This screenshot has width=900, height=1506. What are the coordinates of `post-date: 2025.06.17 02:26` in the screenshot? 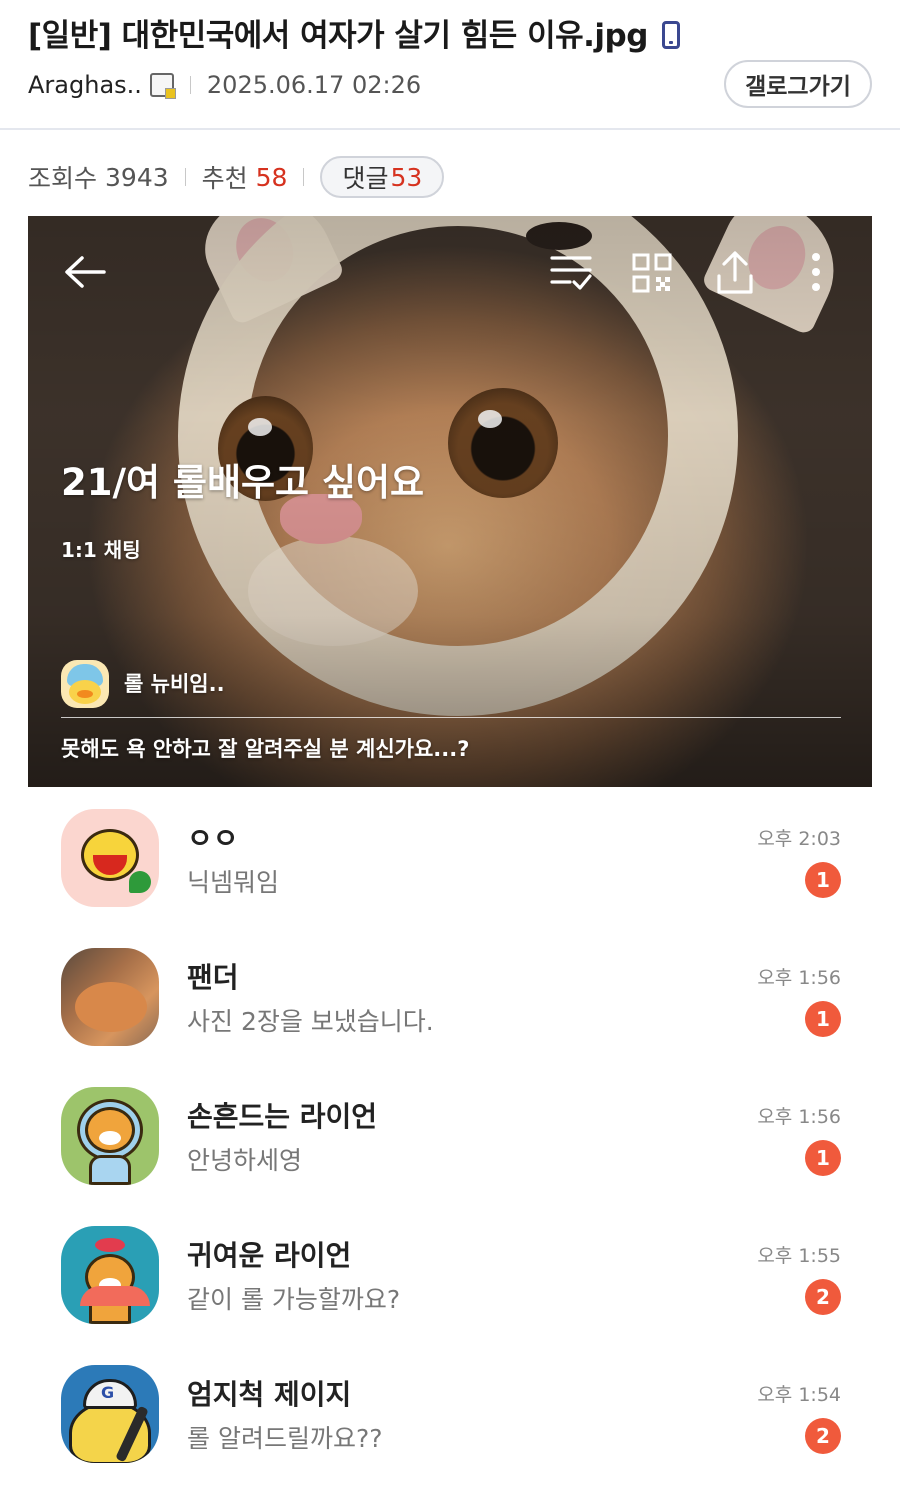 It's located at (314, 85).